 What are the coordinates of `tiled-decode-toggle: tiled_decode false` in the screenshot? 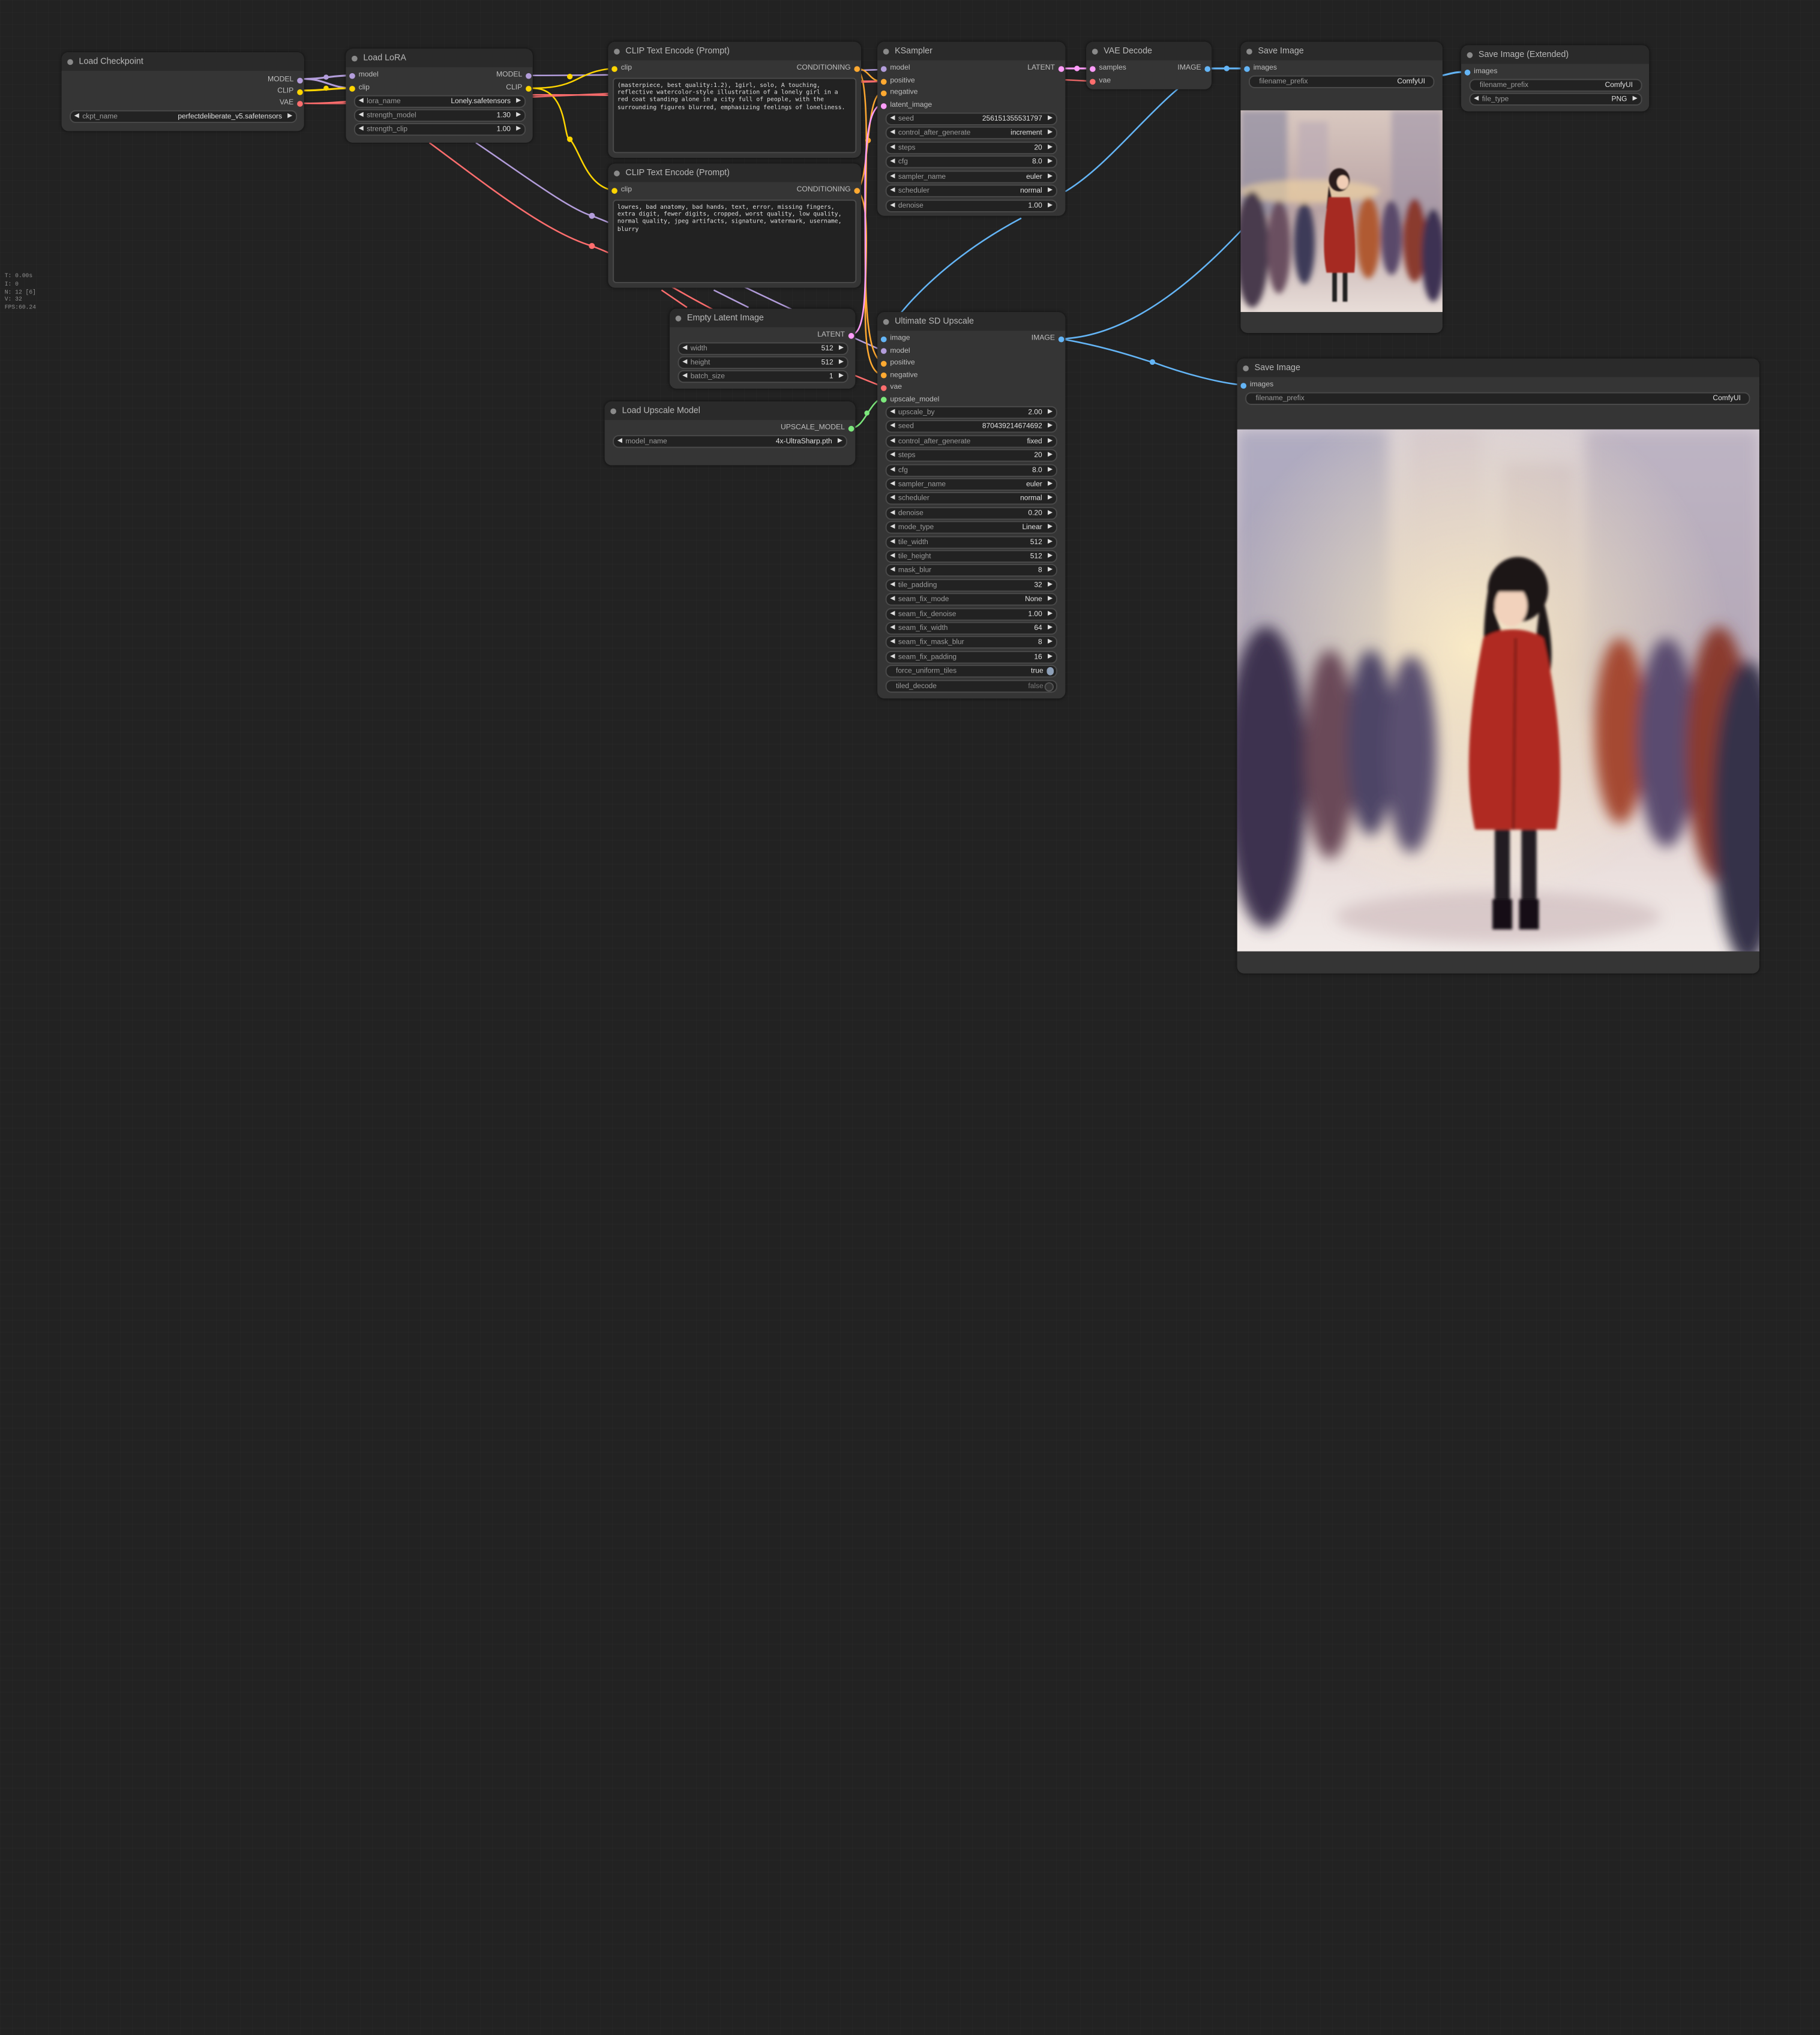 It's located at (971, 685).